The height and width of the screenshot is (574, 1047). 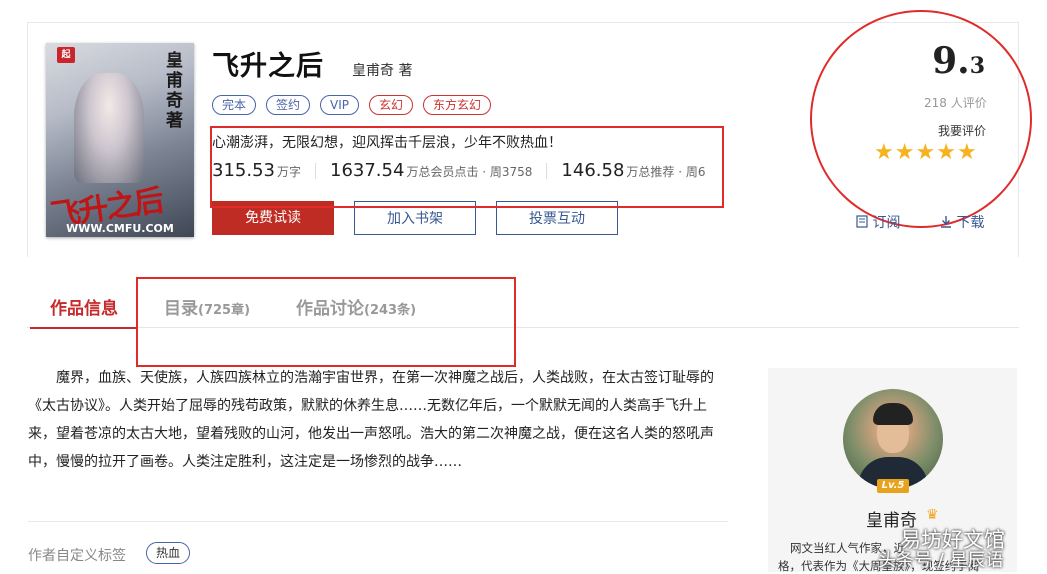 What do you see at coordinates (941, 560) in the screenshot?
I see `watermark-line2: 头条号 / 星辰语` at bounding box center [941, 560].